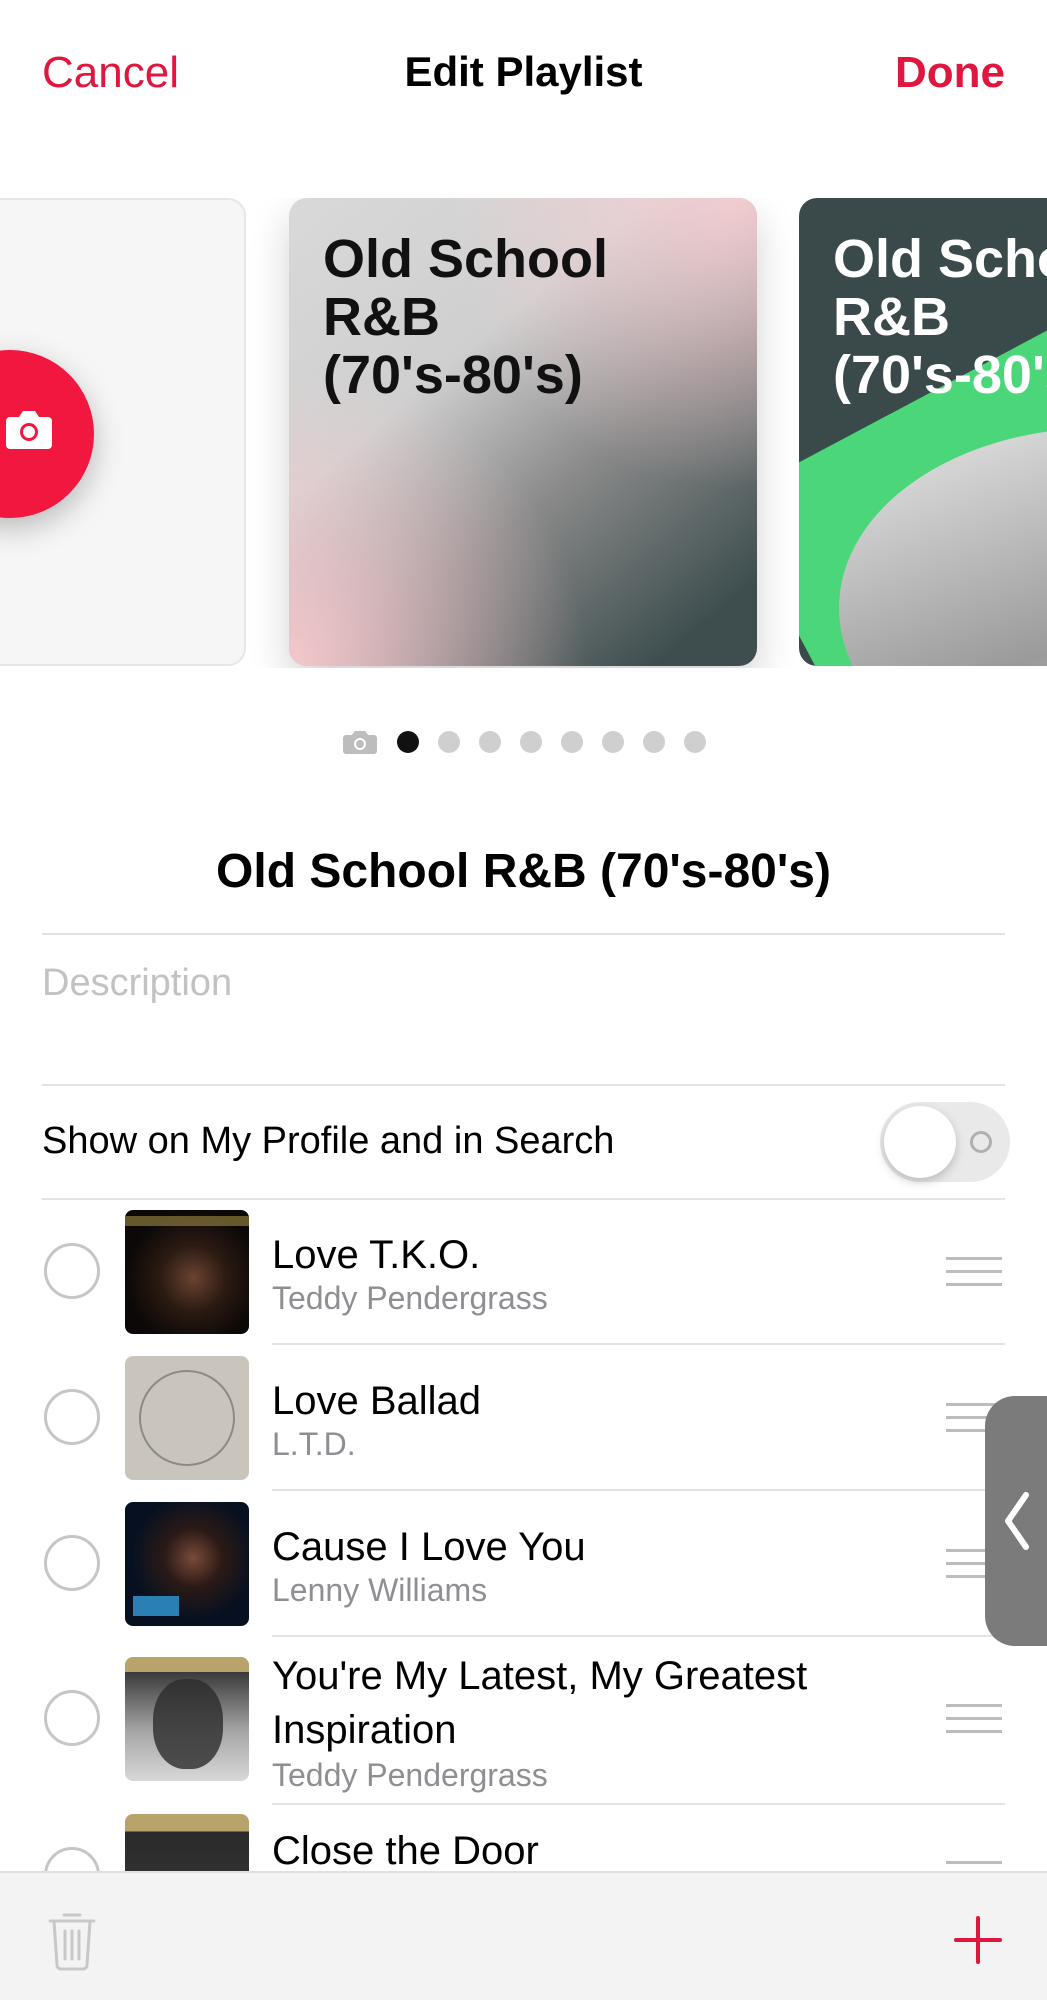 This screenshot has height=2000, width=1047. I want to click on song-artist: Lenny Williams, so click(380, 1590).